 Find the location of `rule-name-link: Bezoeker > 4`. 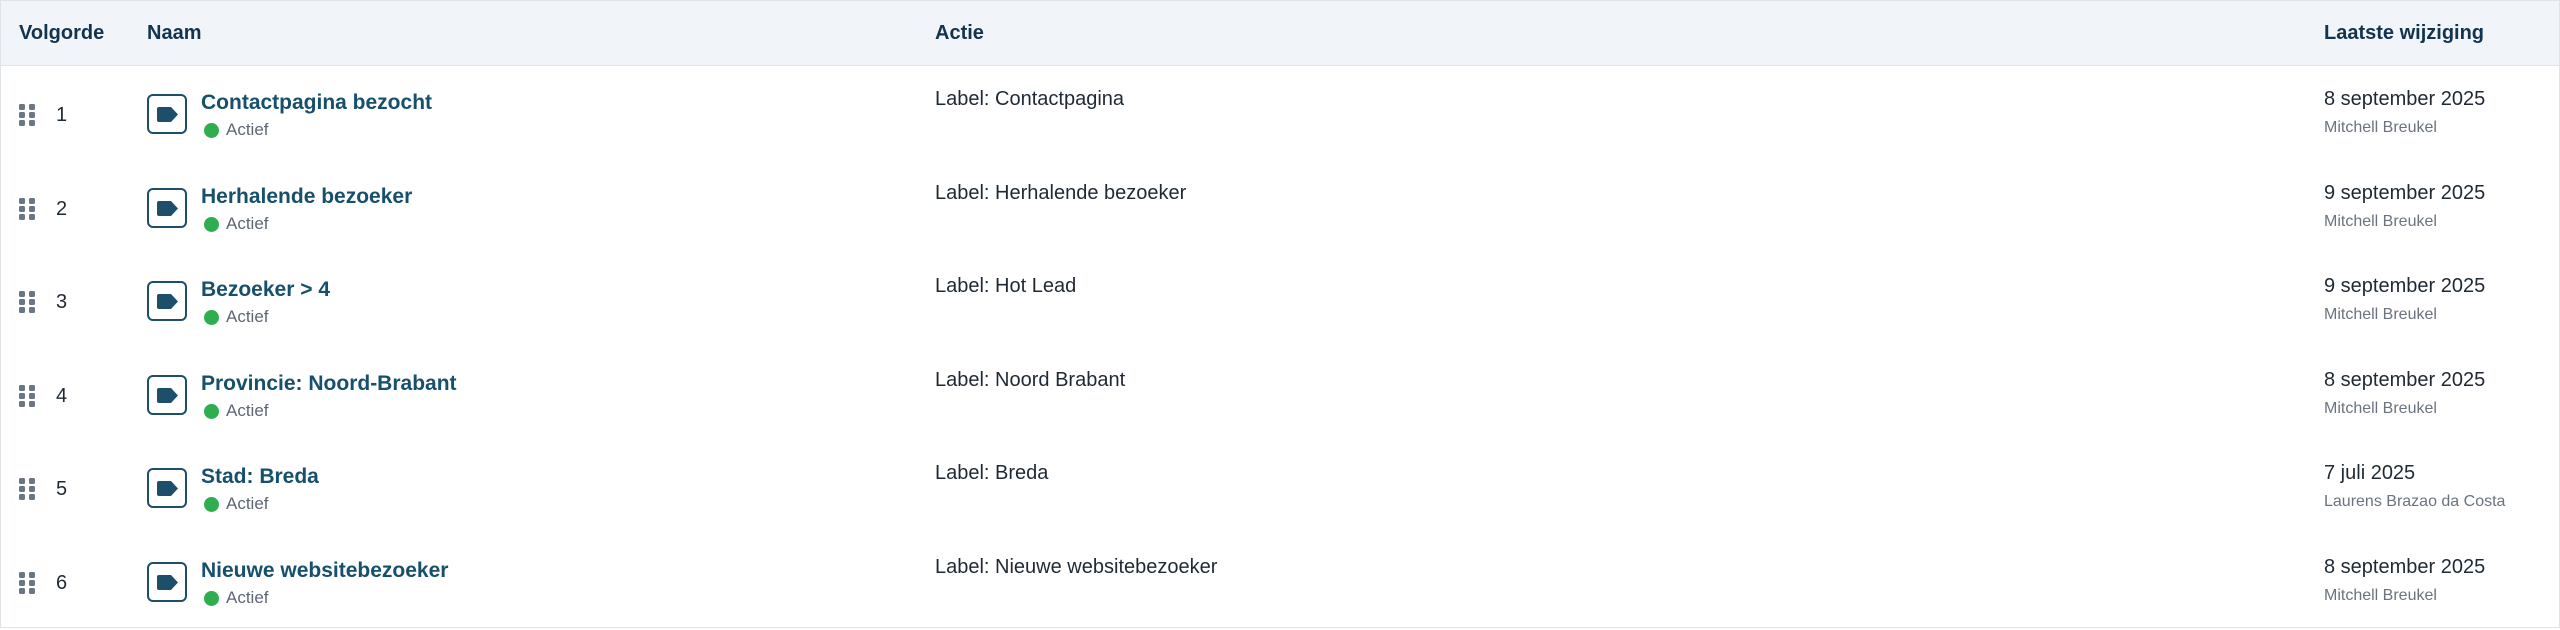

rule-name-link: Bezoeker > 4 is located at coordinates (265, 290).